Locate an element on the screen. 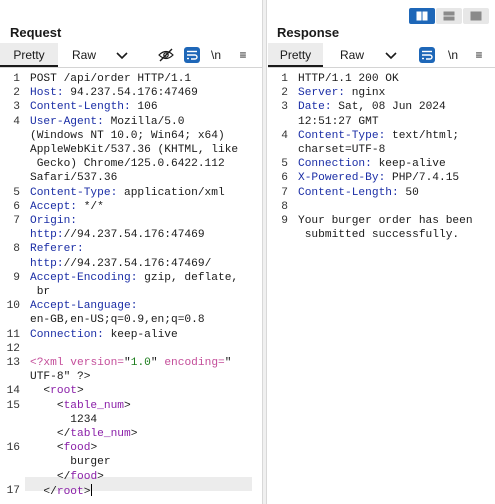 The image size is (495, 504). code-line: (Windows NT 10.0; Win64; x64) is located at coordinates (127, 135).